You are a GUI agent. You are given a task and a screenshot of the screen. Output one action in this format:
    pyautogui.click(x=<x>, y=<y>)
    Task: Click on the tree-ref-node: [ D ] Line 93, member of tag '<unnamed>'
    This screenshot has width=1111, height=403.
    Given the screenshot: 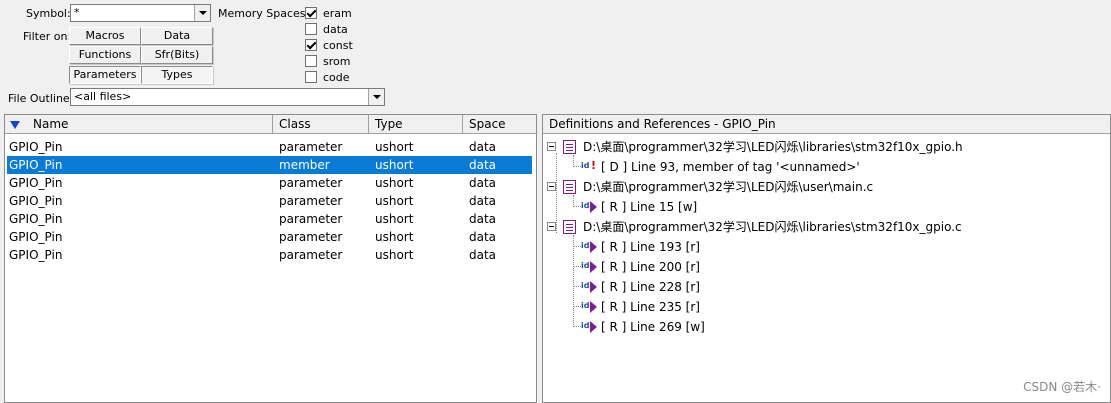 What is the action you would take?
    pyautogui.click(x=730, y=167)
    